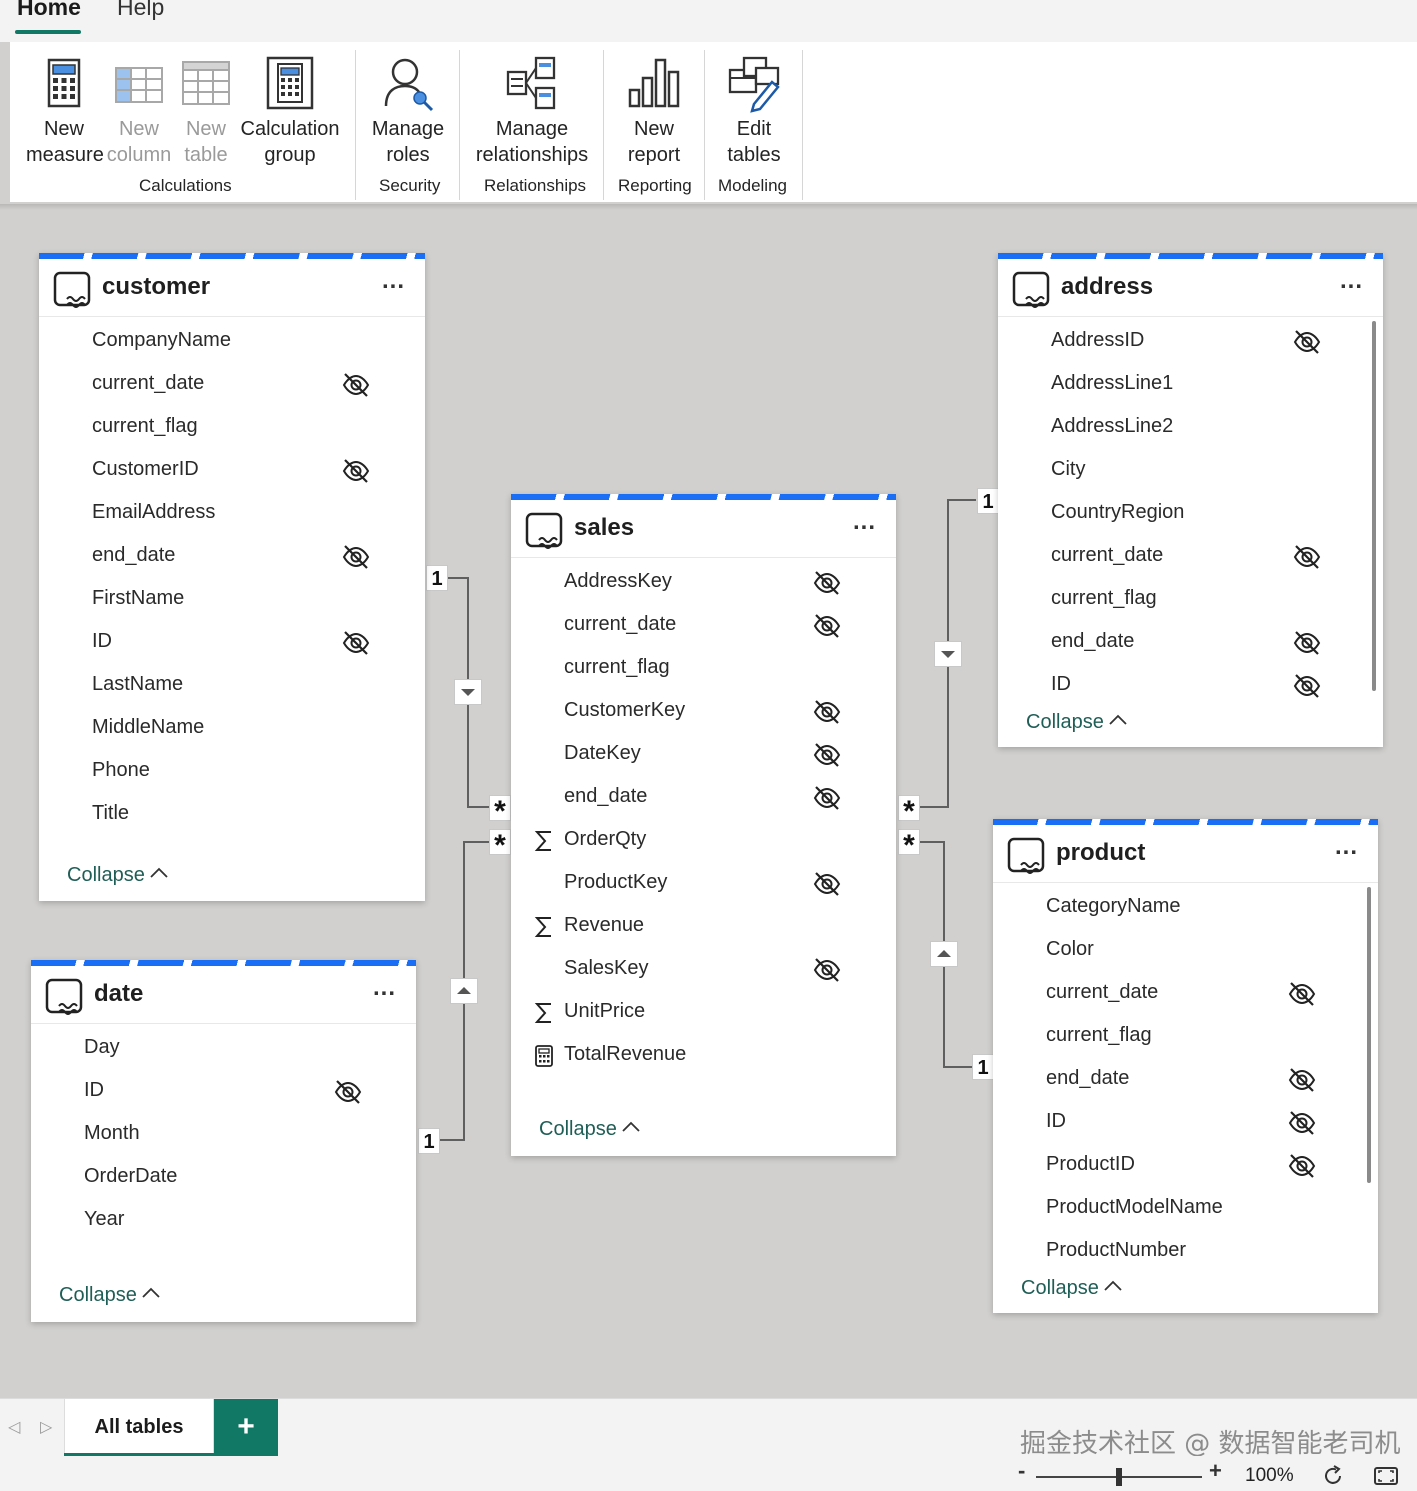 The image size is (1417, 1491). I want to click on field-row: Revenue, so click(703, 927).